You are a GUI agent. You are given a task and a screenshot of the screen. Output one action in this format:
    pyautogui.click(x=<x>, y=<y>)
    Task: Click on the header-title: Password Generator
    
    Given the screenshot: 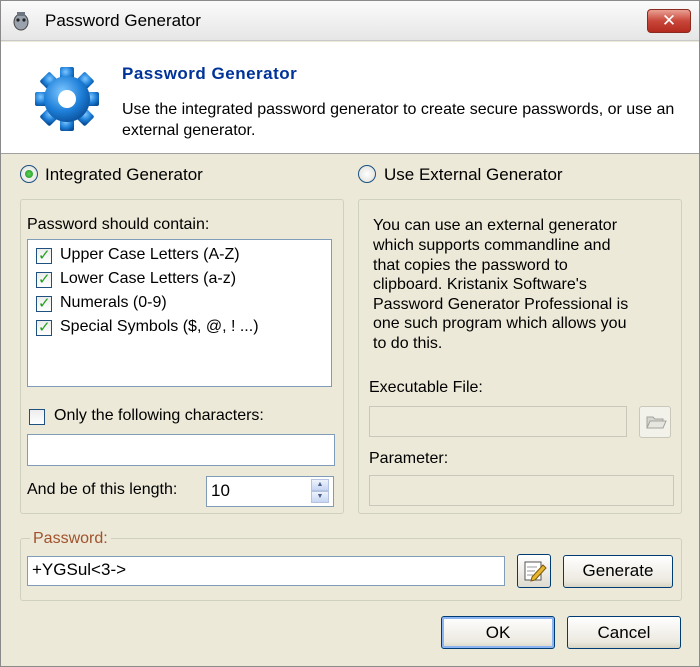 What is the action you would take?
    pyautogui.click(x=210, y=73)
    